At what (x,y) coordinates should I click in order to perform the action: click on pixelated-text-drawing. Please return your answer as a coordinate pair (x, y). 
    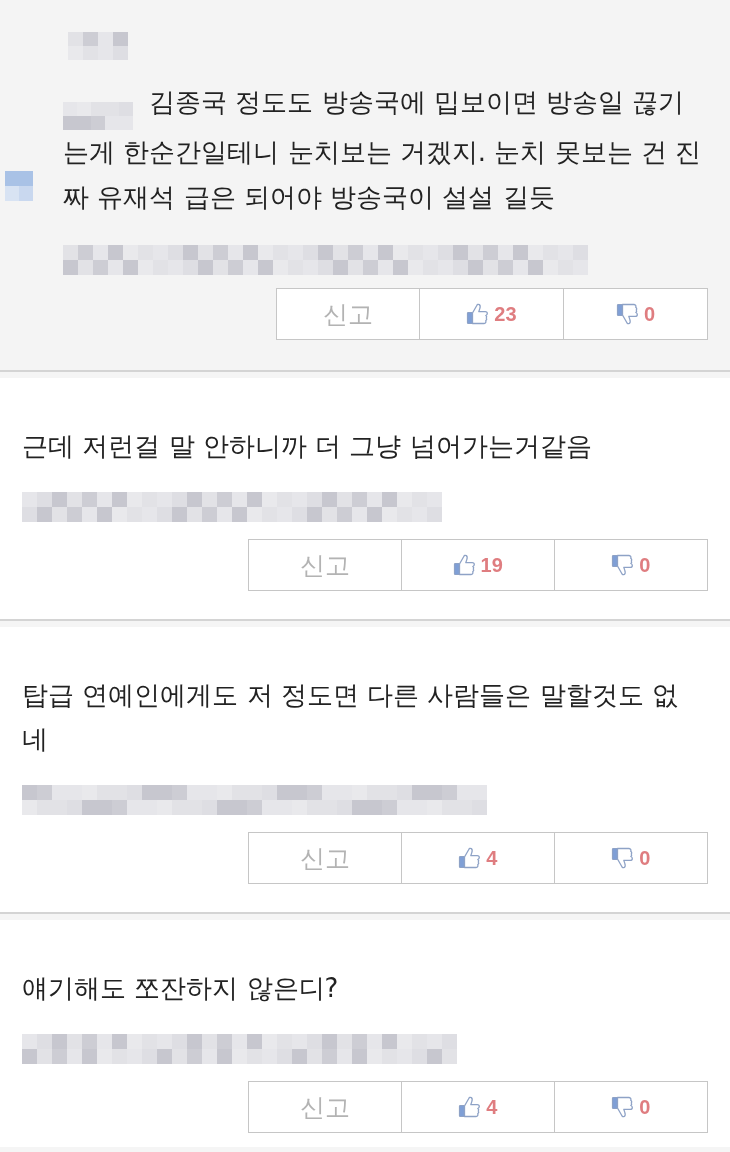
    Looking at the image, I should click on (98, 46).